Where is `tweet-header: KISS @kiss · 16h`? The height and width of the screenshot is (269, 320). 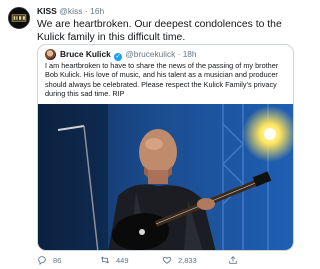
tweet-header: KISS @kiss · 16h is located at coordinates (70, 11).